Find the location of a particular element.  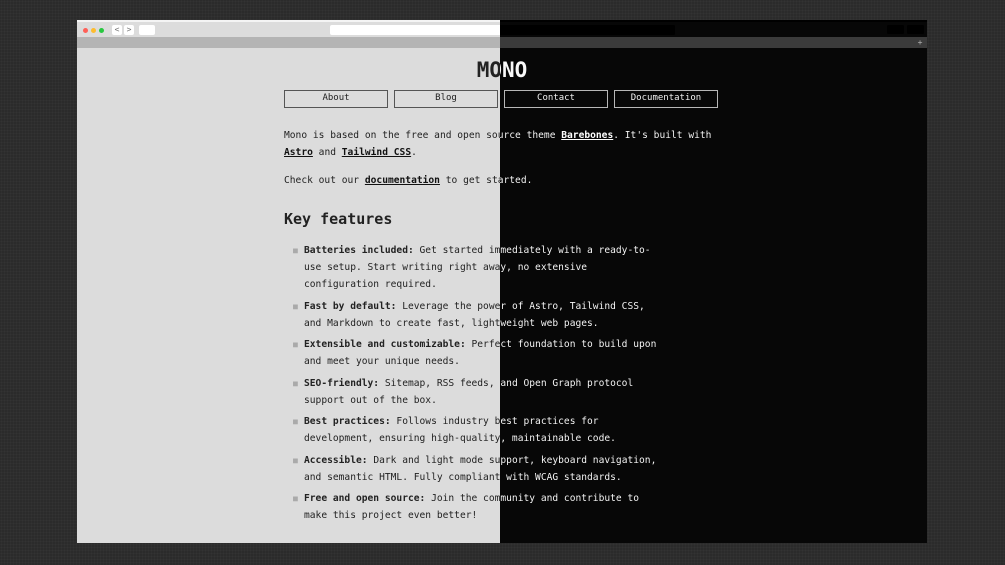

forward-button: > is located at coordinates (129, 30).